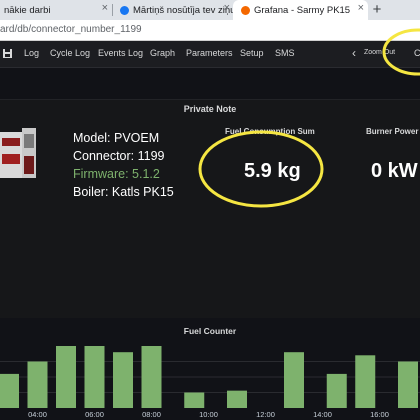 The width and height of the screenshot is (420, 420). I want to click on nav-item-sms: SMS, so click(285, 53).